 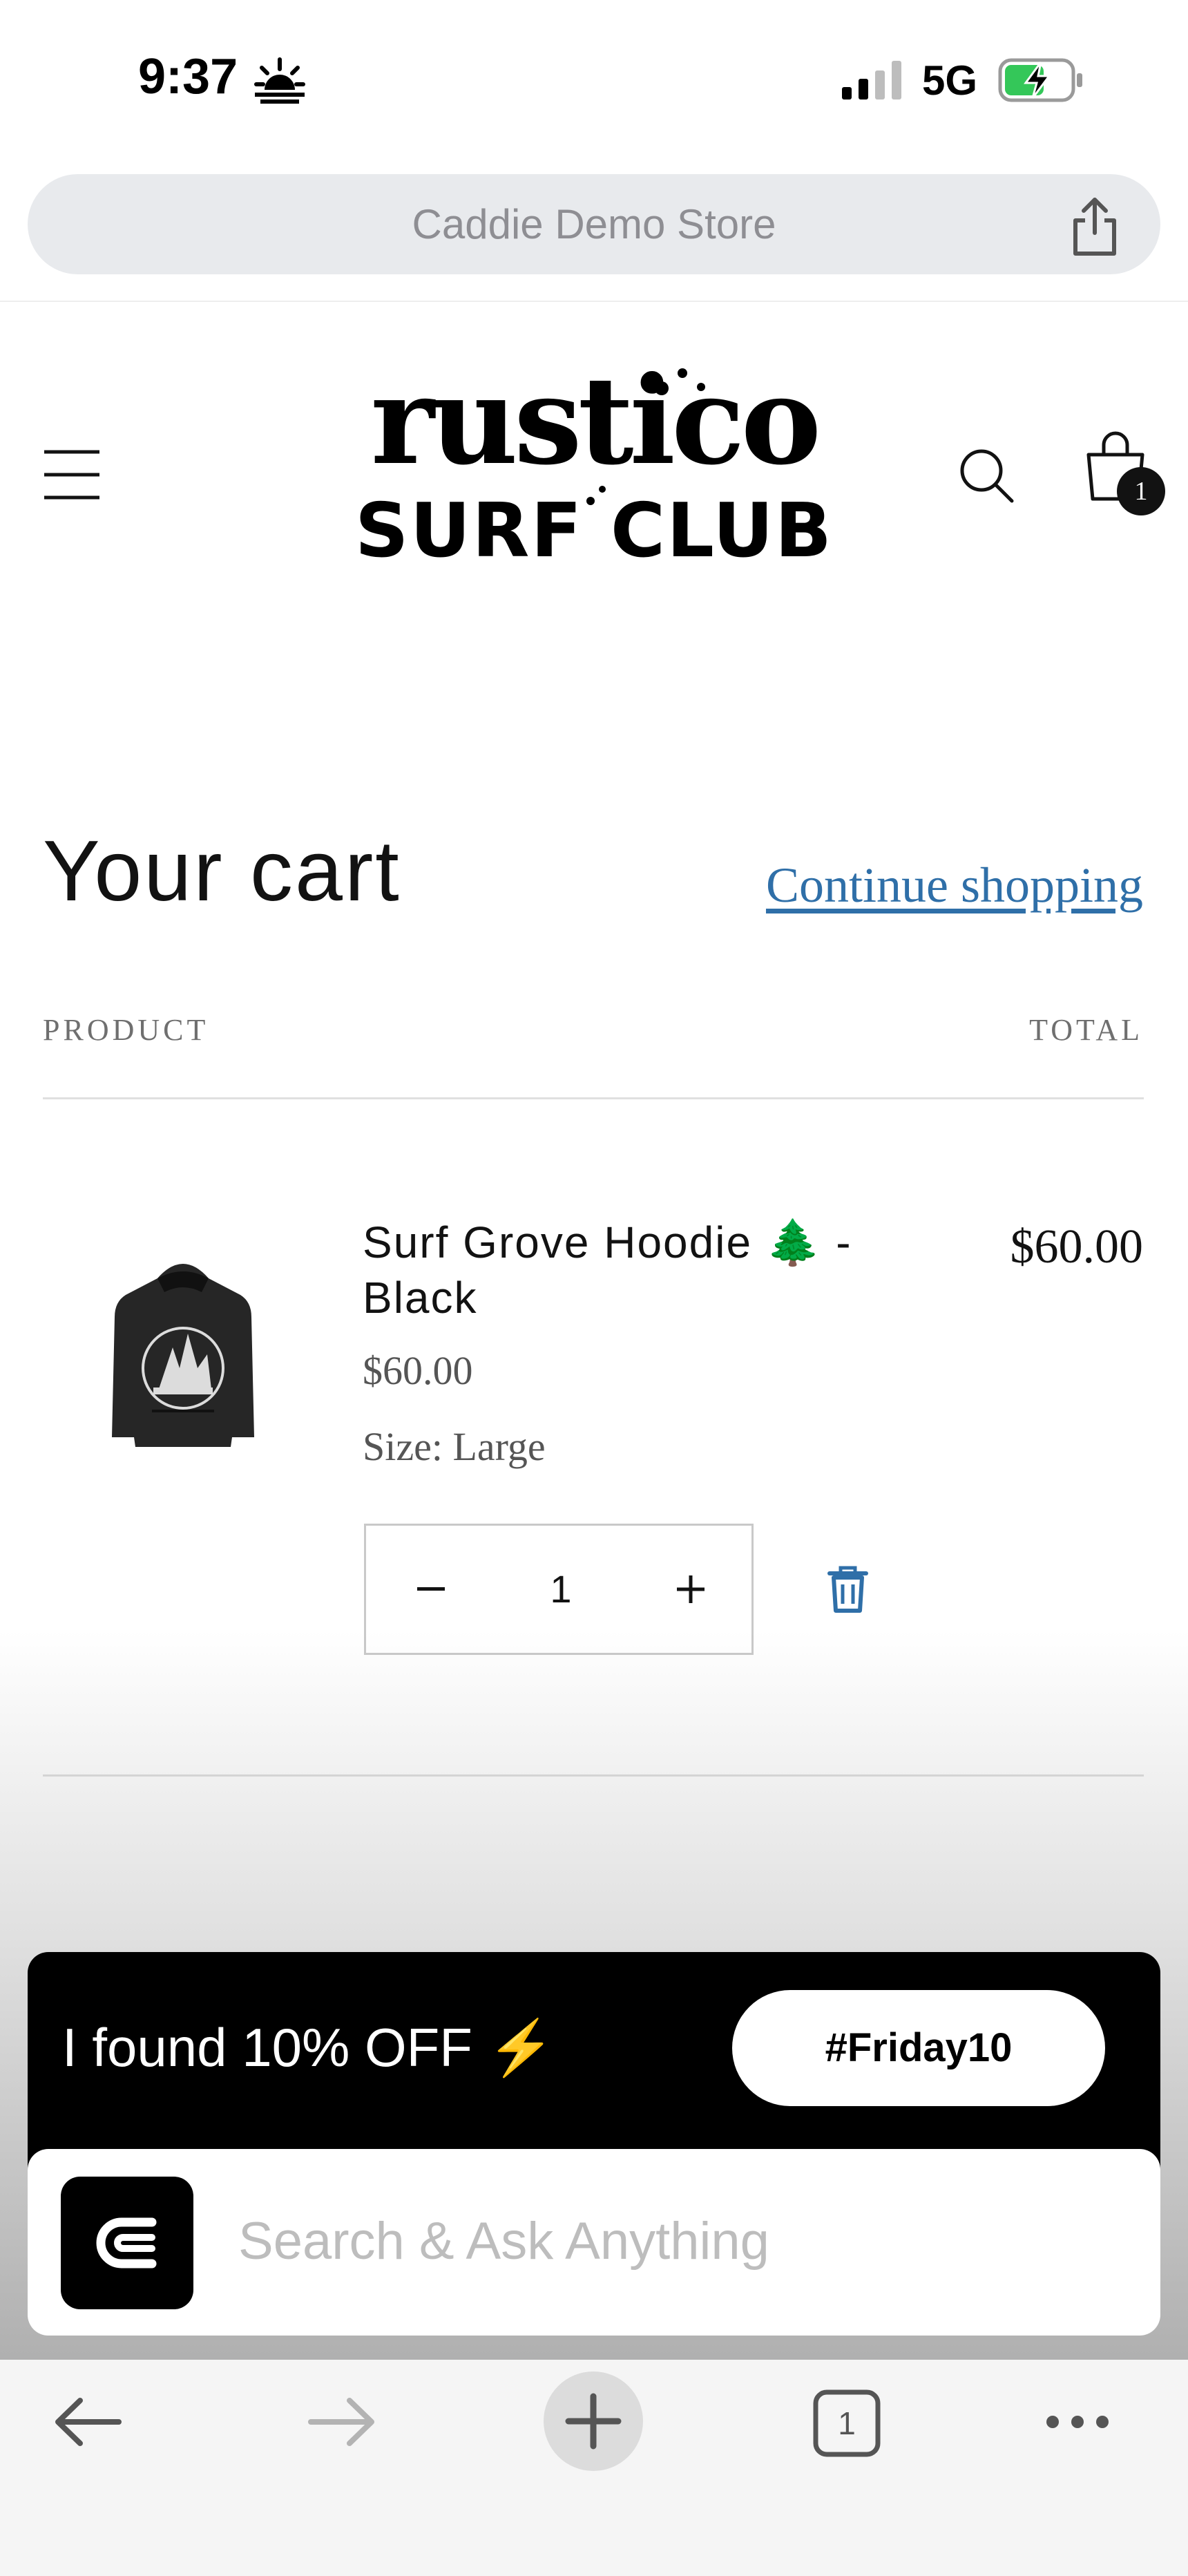 I want to click on page-title: Your cart, so click(x=222, y=871).